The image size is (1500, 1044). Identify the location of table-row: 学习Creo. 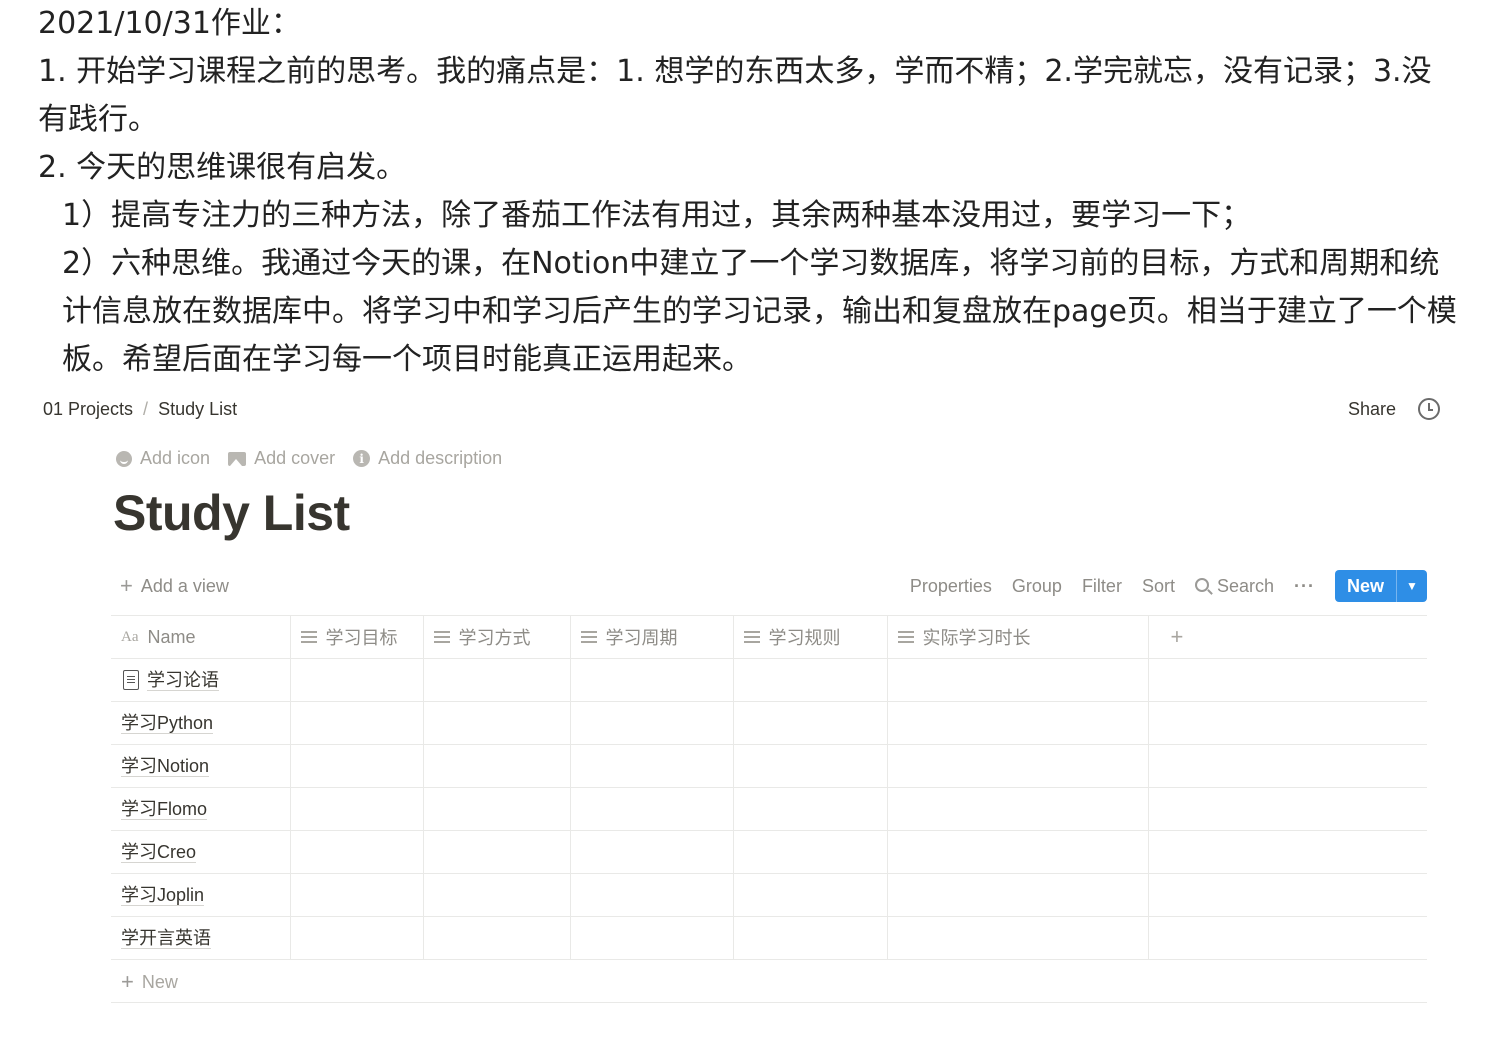
(769, 852).